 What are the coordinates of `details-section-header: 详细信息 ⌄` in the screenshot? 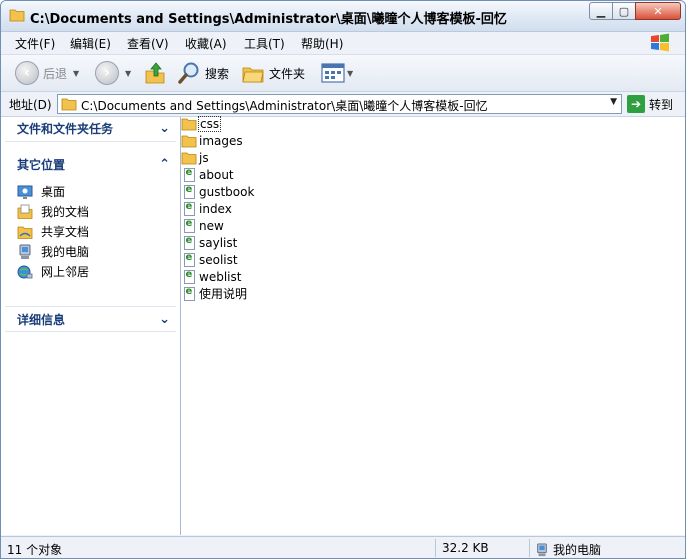 It's located at (90, 319).